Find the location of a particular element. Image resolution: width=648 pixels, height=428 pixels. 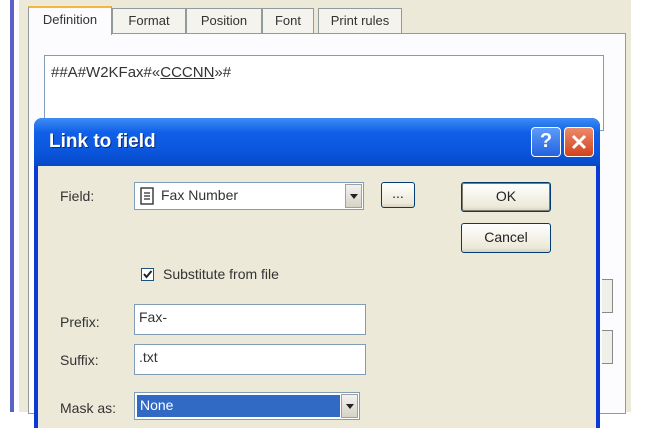

prefix-input: Fax- is located at coordinates (250, 319).